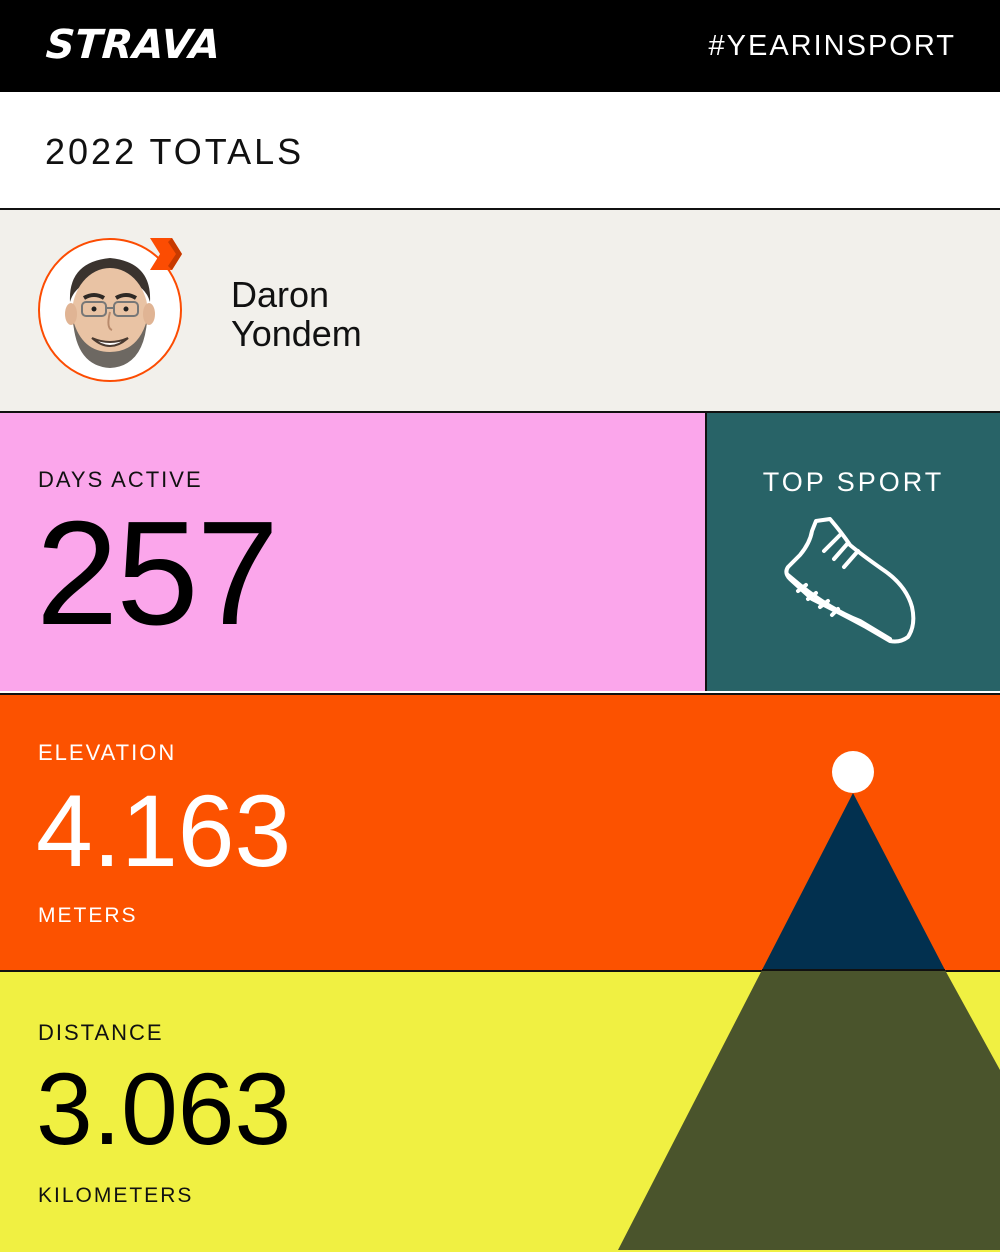 This screenshot has width=1000, height=1252. Describe the element at coordinates (164, 831) in the screenshot. I see `elevation-value: 4.163` at that location.